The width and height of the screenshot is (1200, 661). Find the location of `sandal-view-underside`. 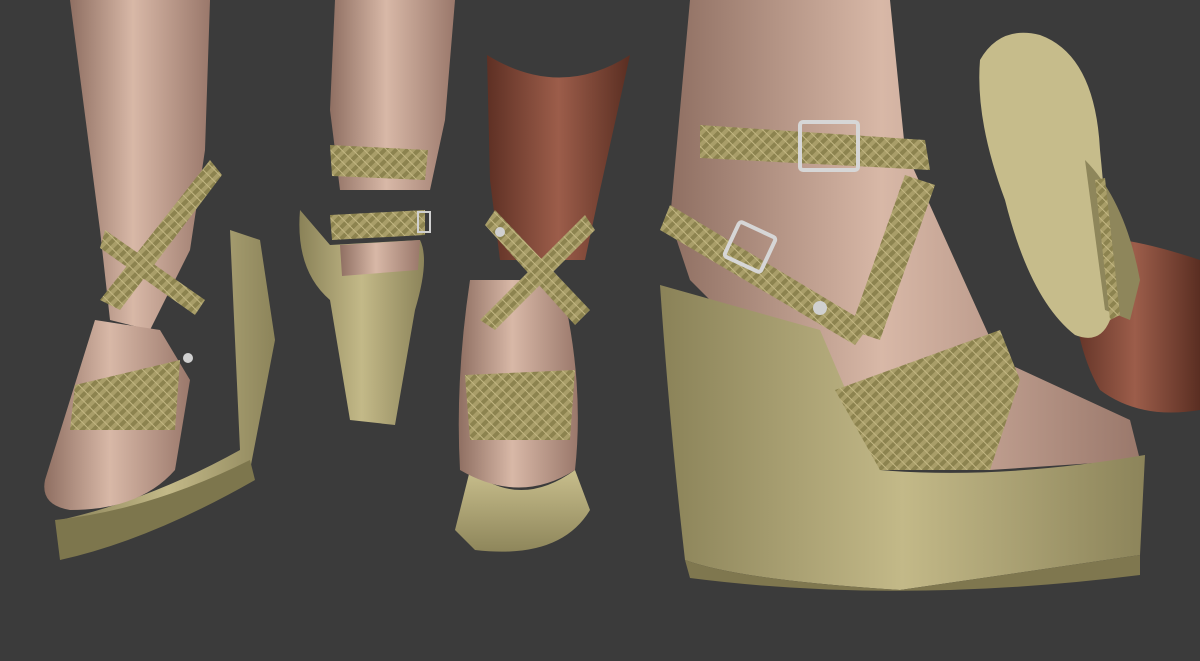

sandal-view-underside is located at coordinates (1089, 222).